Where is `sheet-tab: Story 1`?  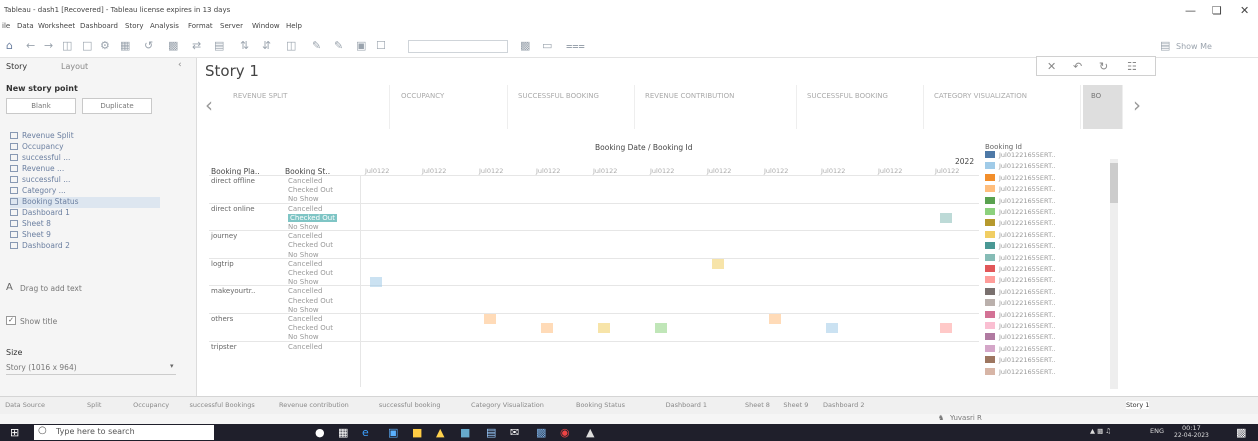
sheet-tab: Story 1 is located at coordinates (1138, 405).